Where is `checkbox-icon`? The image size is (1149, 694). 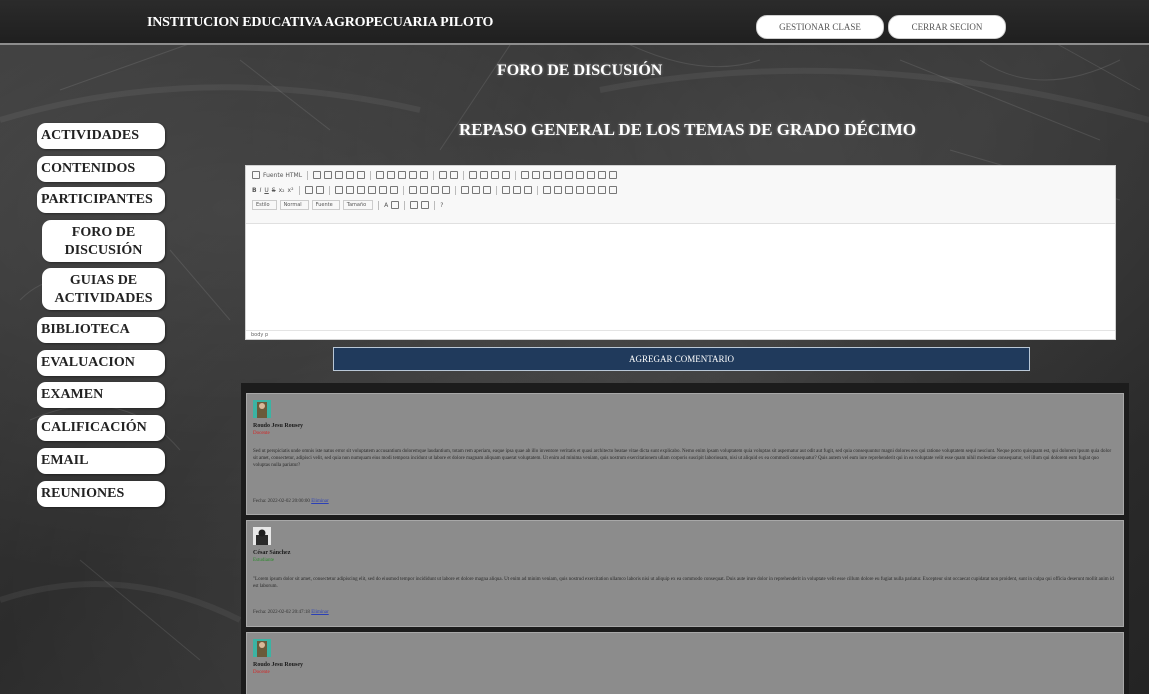
checkbox-icon is located at coordinates (536, 175).